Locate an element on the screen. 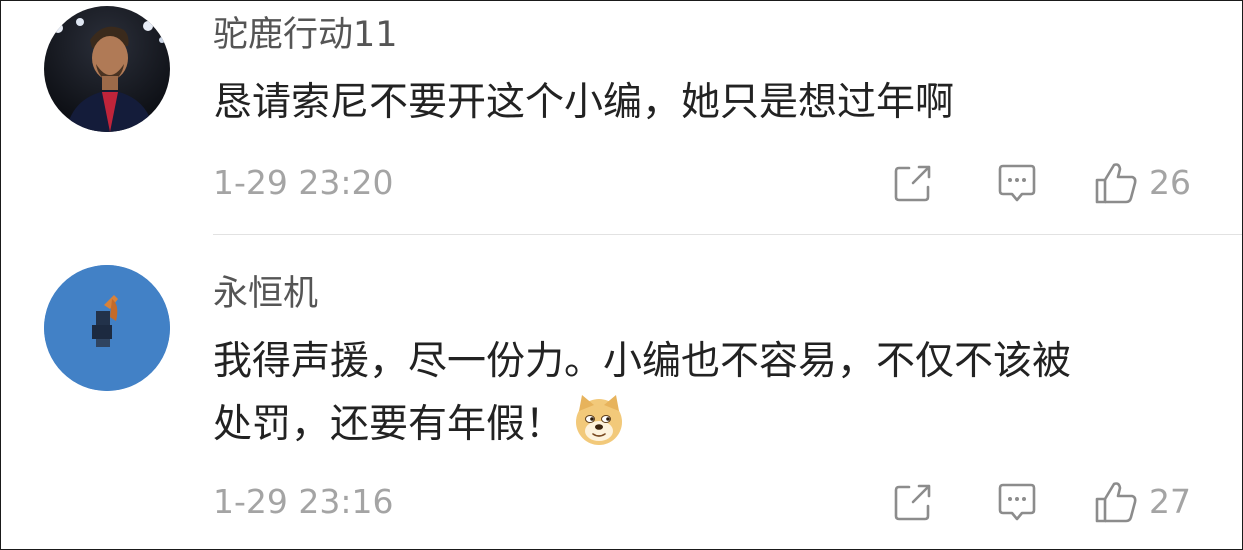 The width and height of the screenshot is (1243, 550). like-count: 26 is located at coordinates (1170, 182).